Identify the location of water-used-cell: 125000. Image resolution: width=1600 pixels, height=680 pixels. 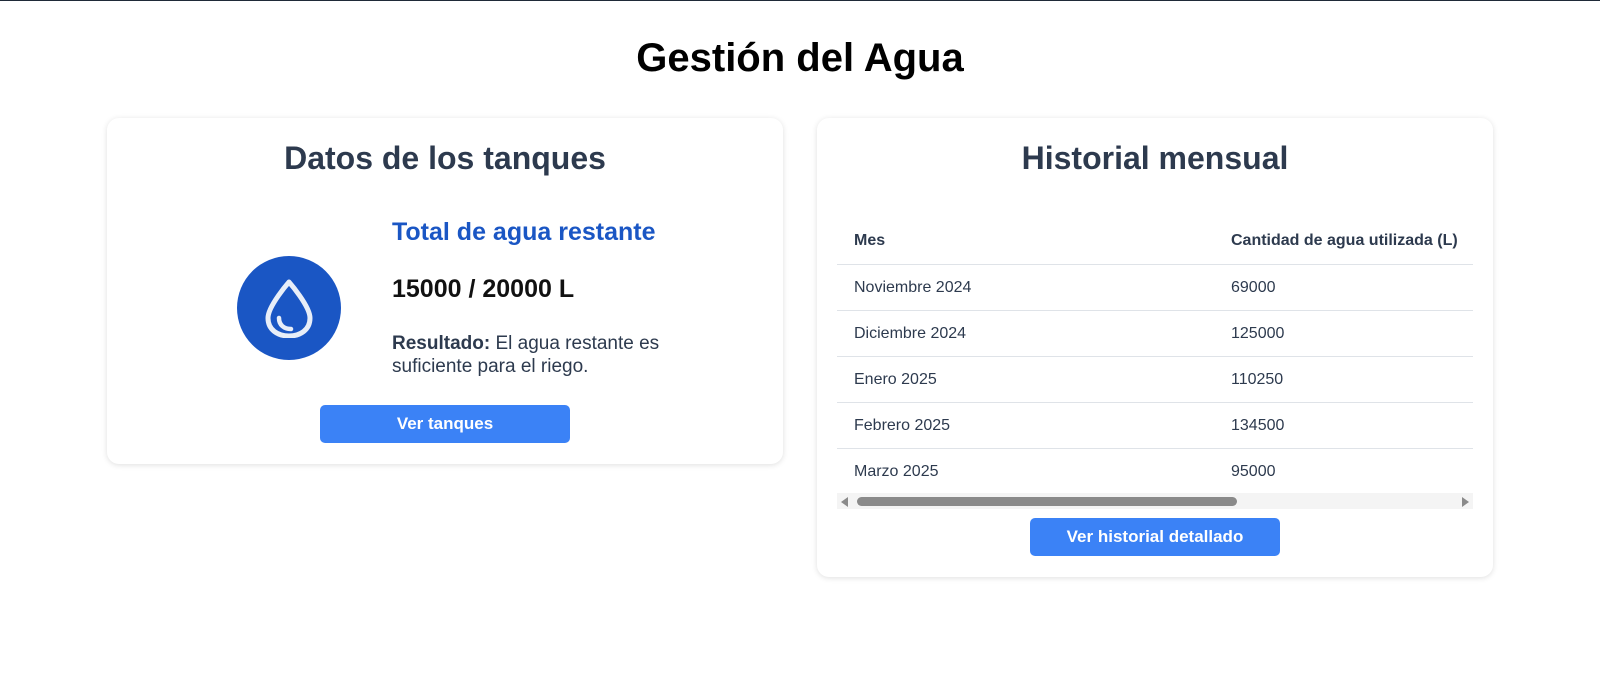
(1343, 333).